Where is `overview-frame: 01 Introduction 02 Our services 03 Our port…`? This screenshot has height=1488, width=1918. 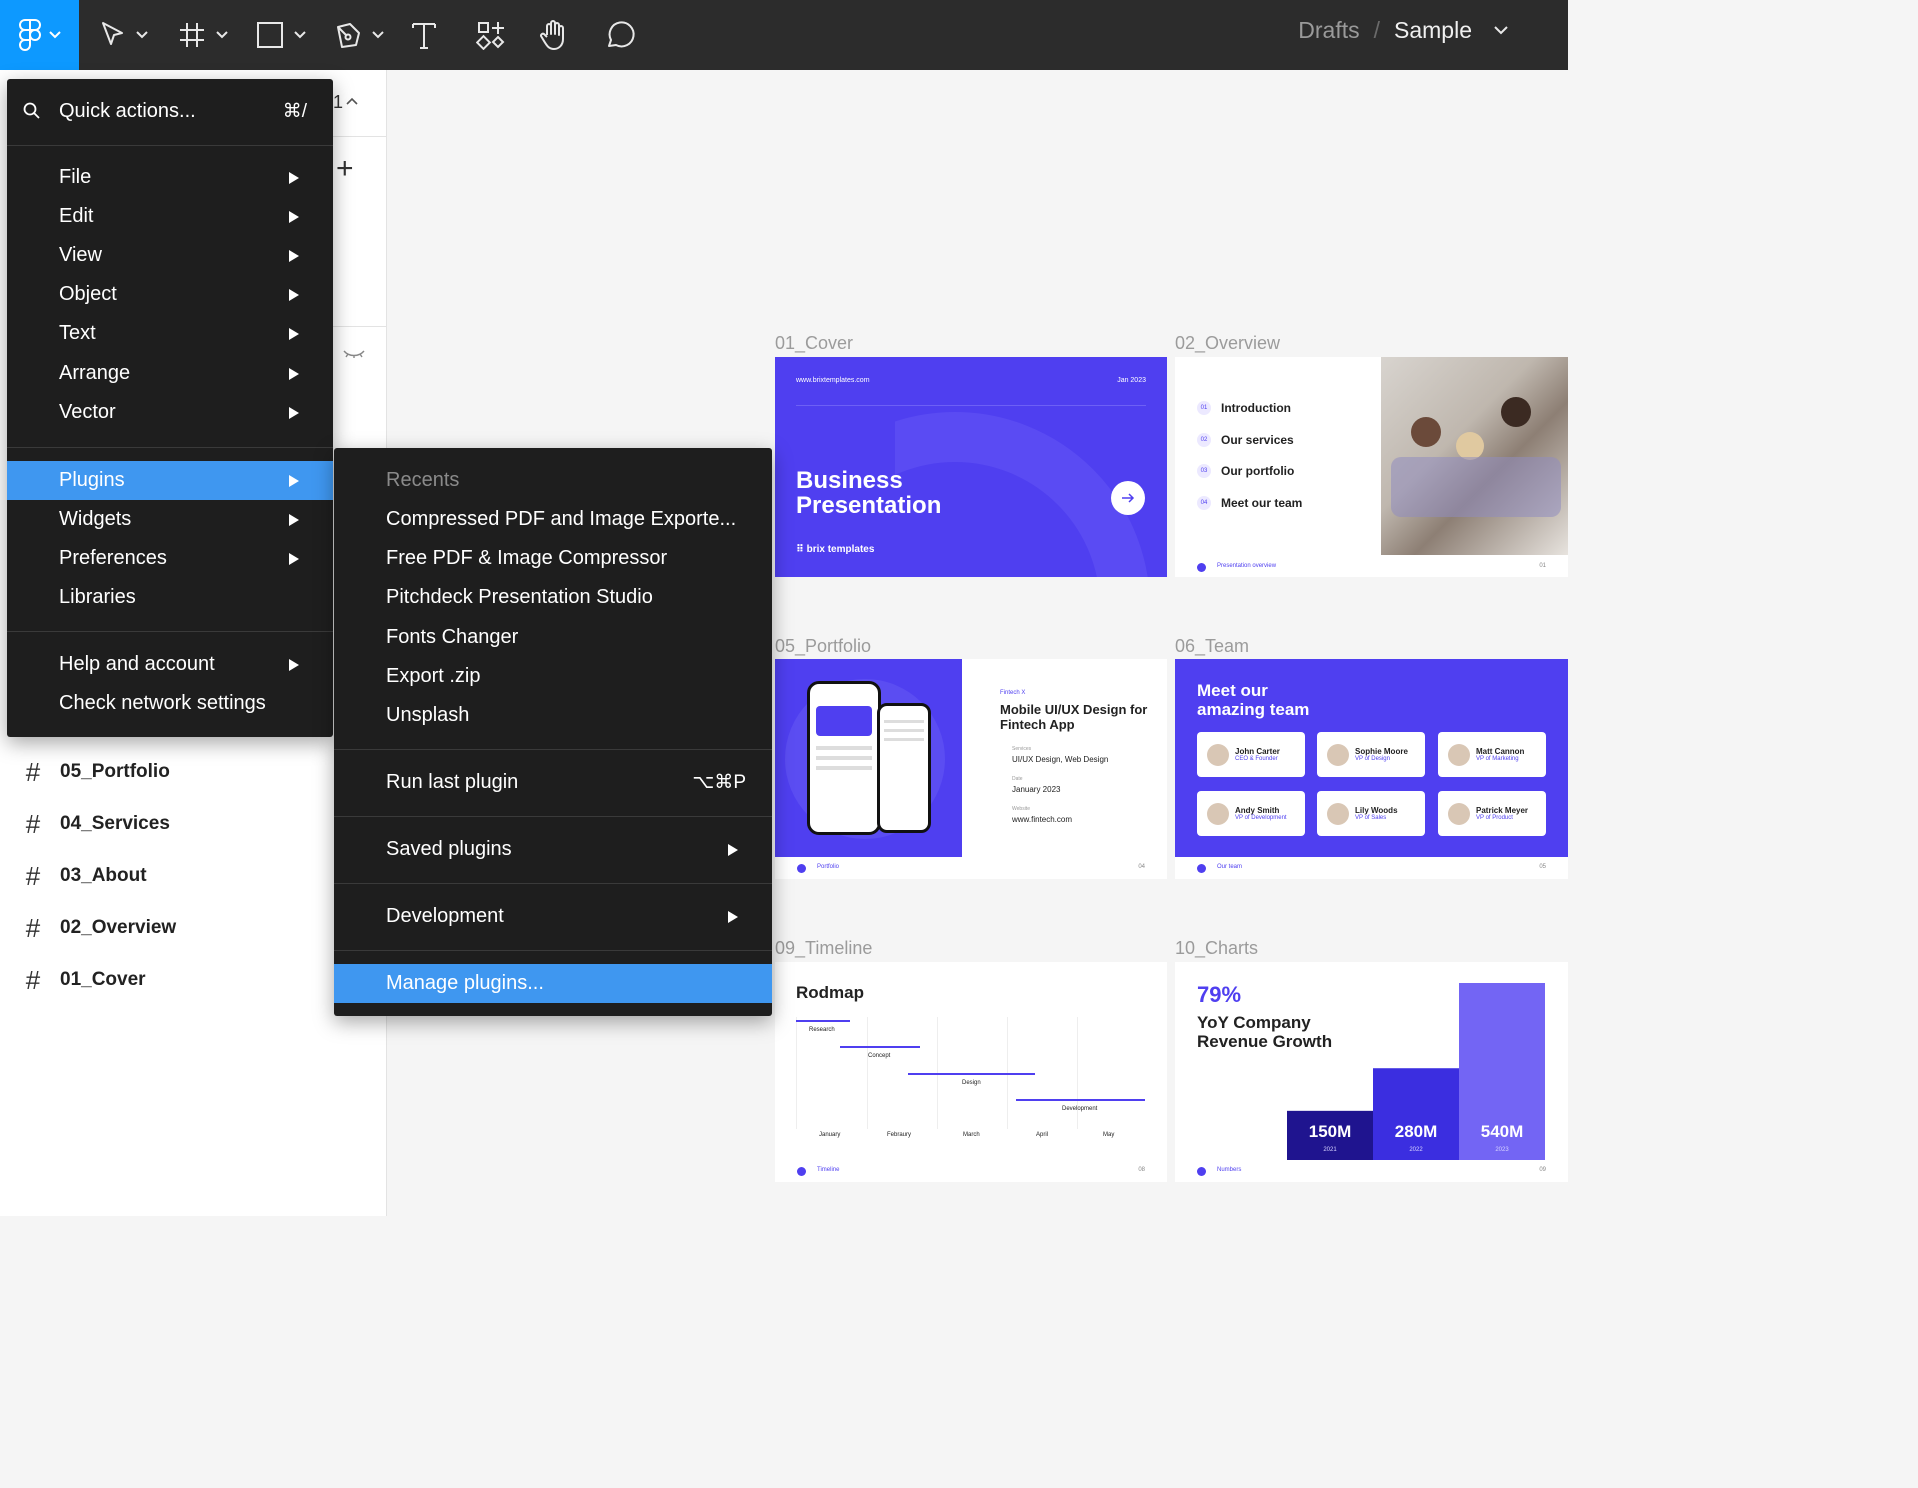 overview-frame: 01 Introduction 02 Our services 03 Our port… is located at coordinates (1371, 467).